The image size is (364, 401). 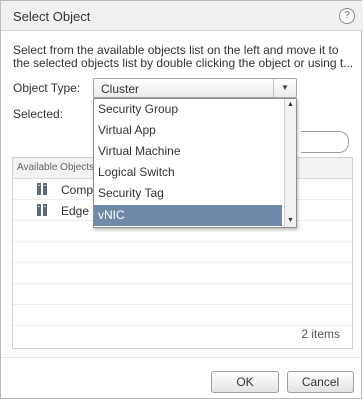 What do you see at coordinates (47, 88) in the screenshot?
I see `object-type-label: Object Type:` at bounding box center [47, 88].